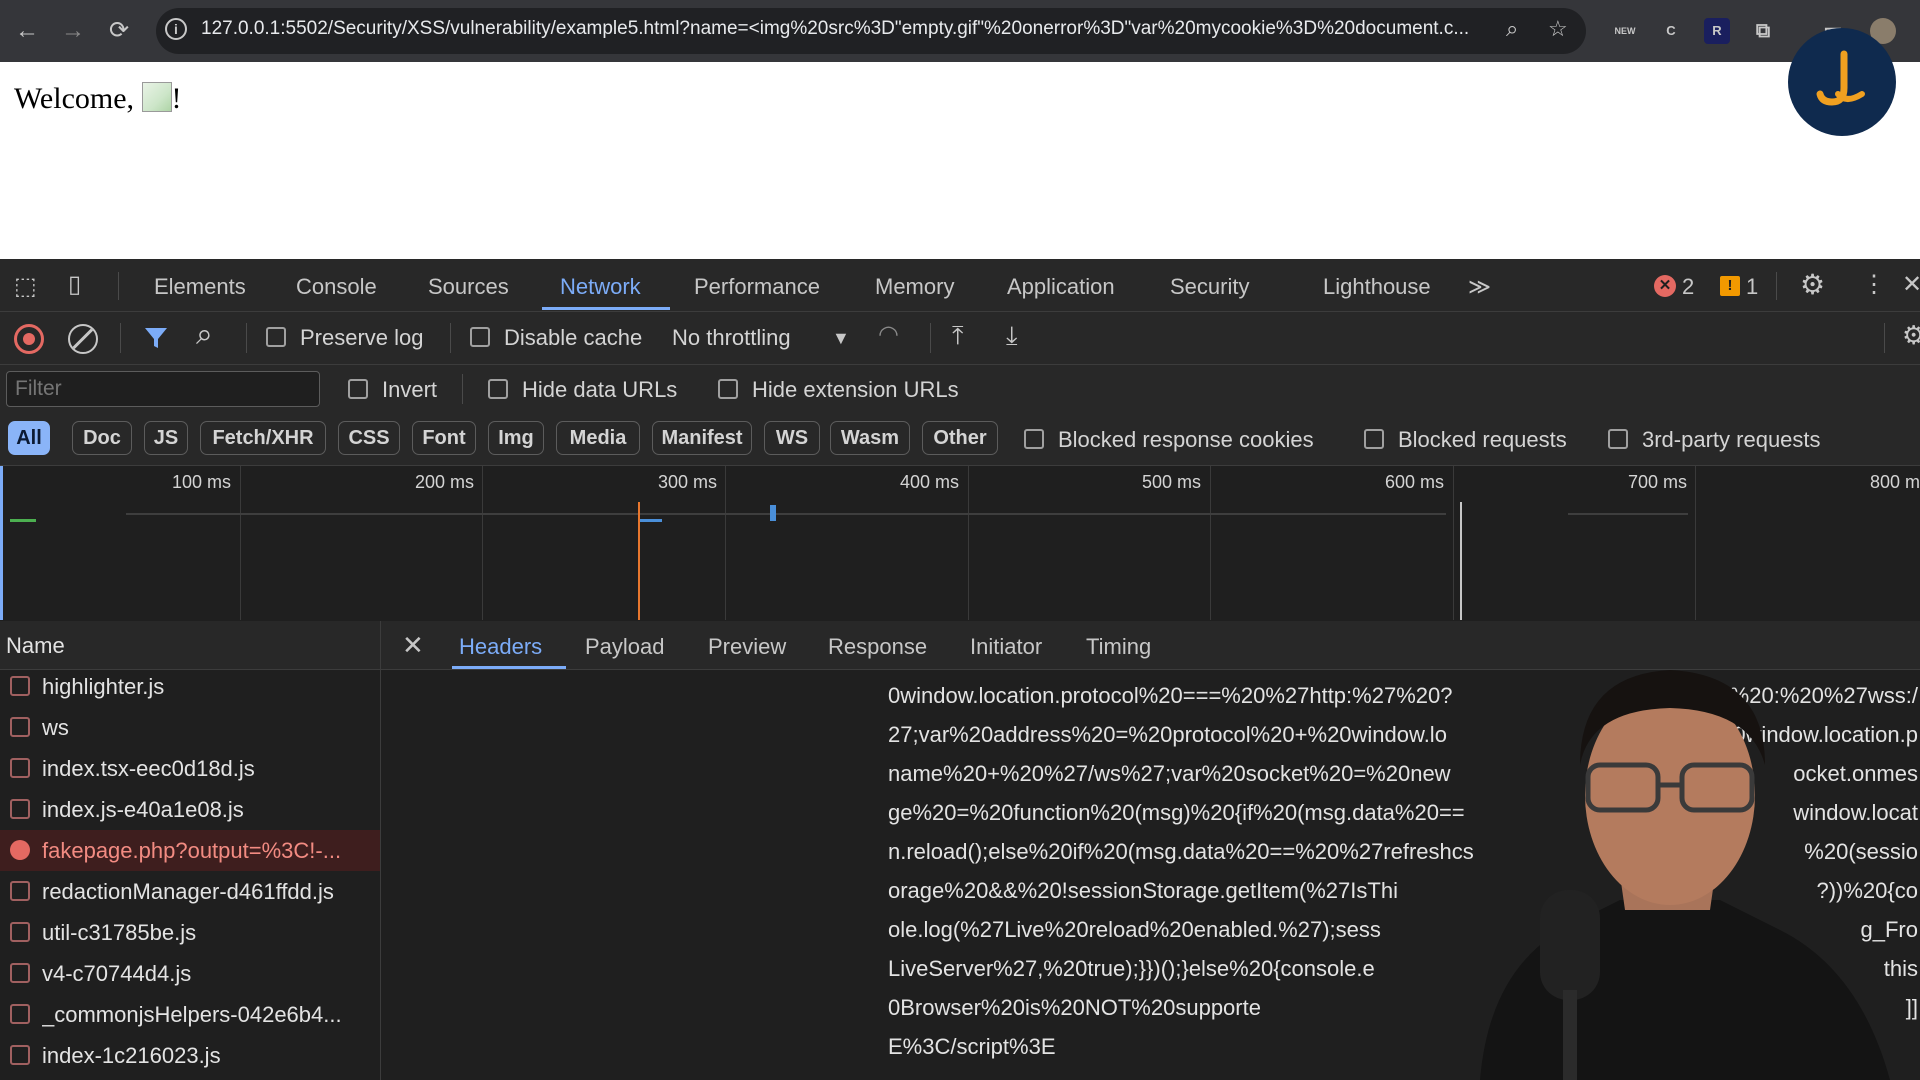  I want to click on detail-tab-initiator: Initiator, so click(1006, 647).